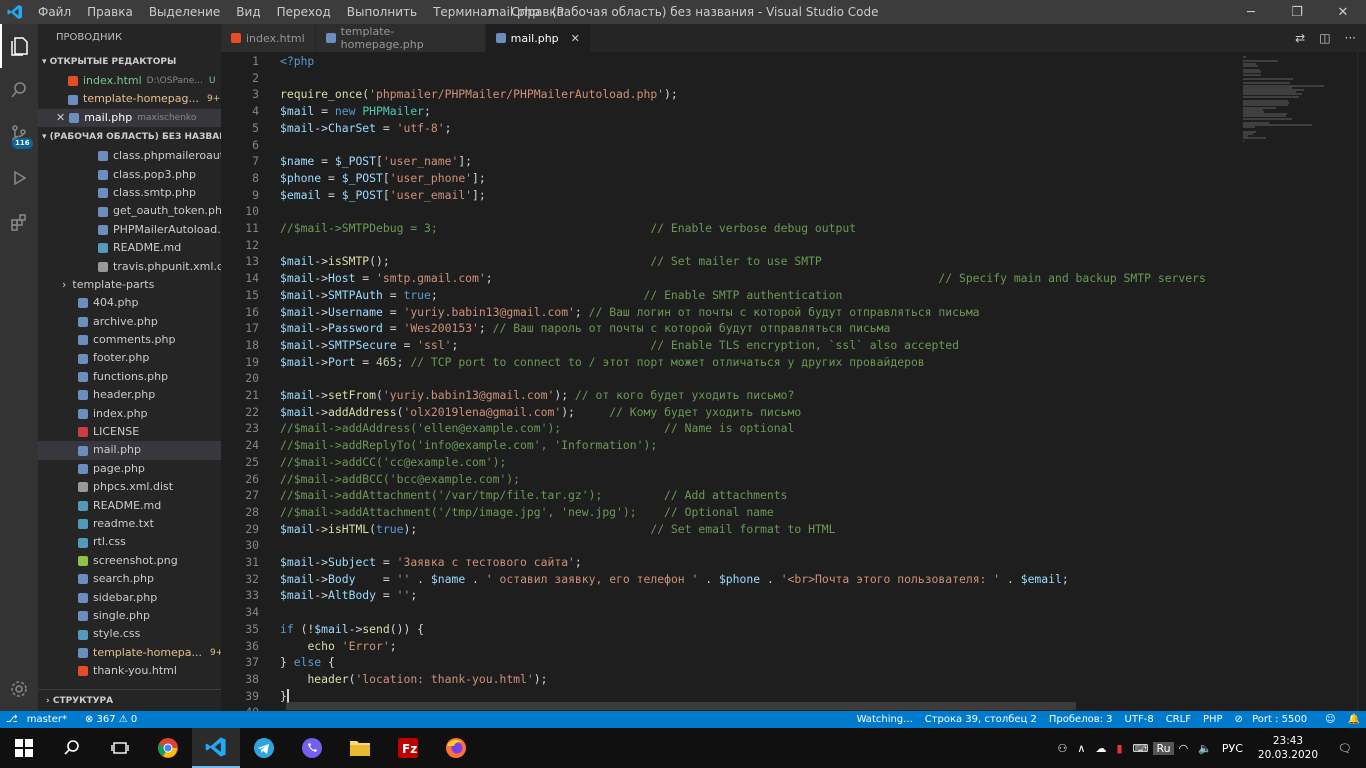 This screenshot has height=768, width=1366. I want to click on settings-gear-icon, so click(19, 689).